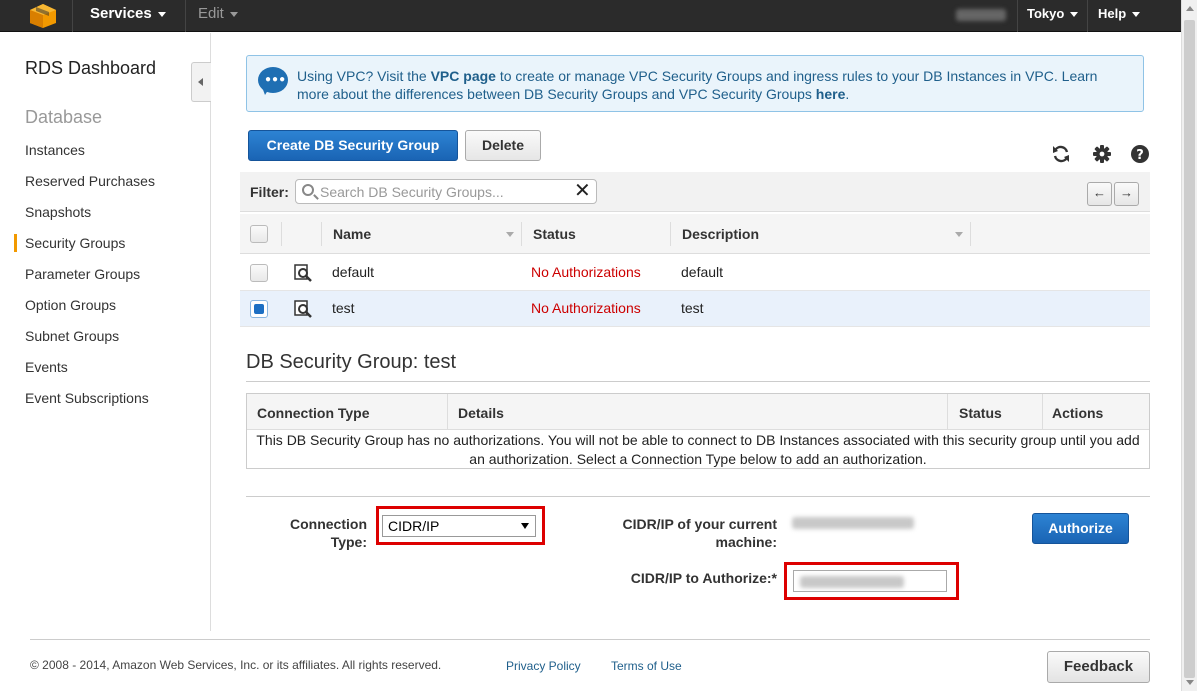 The height and width of the screenshot is (691, 1197). Describe the element at coordinates (121, 13) in the screenshot. I see `services-label: Services` at that location.